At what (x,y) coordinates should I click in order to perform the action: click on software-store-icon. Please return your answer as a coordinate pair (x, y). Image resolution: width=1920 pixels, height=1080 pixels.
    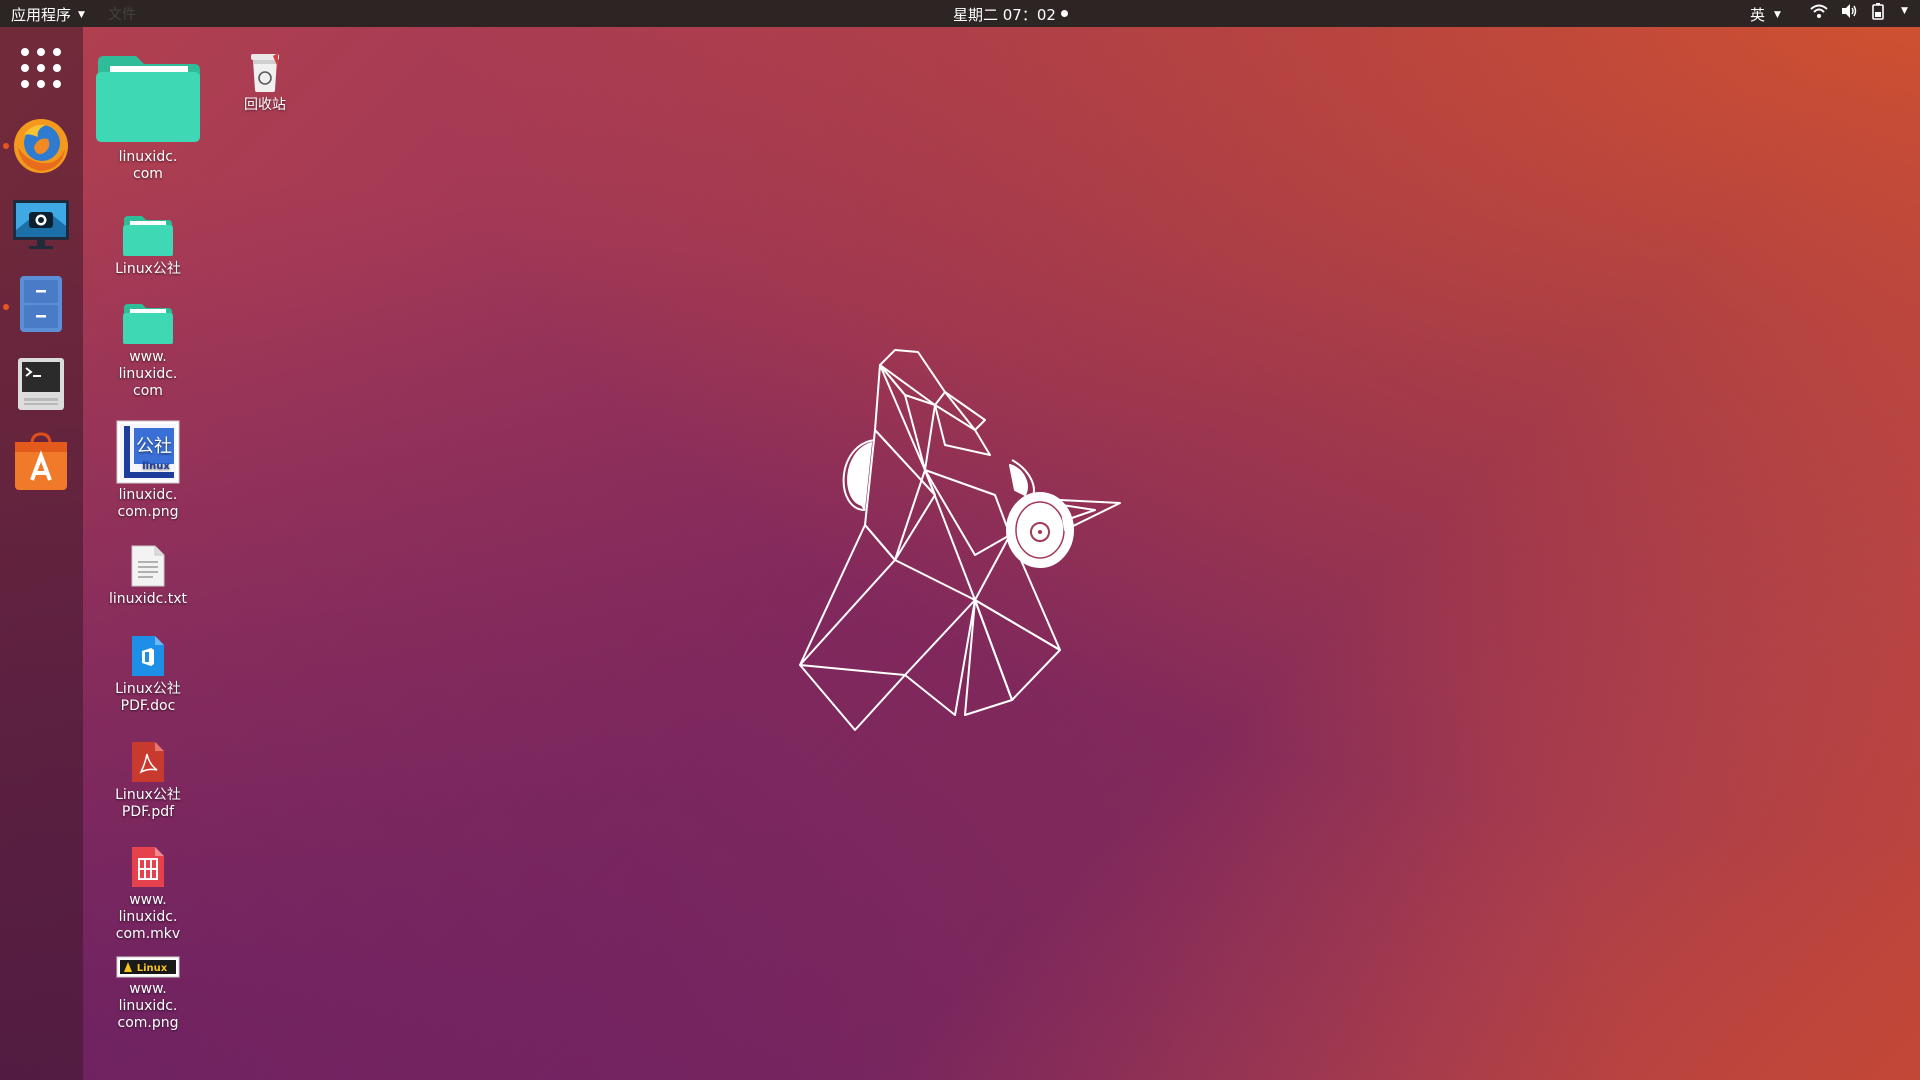
    Looking at the image, I should click on (41, 461).